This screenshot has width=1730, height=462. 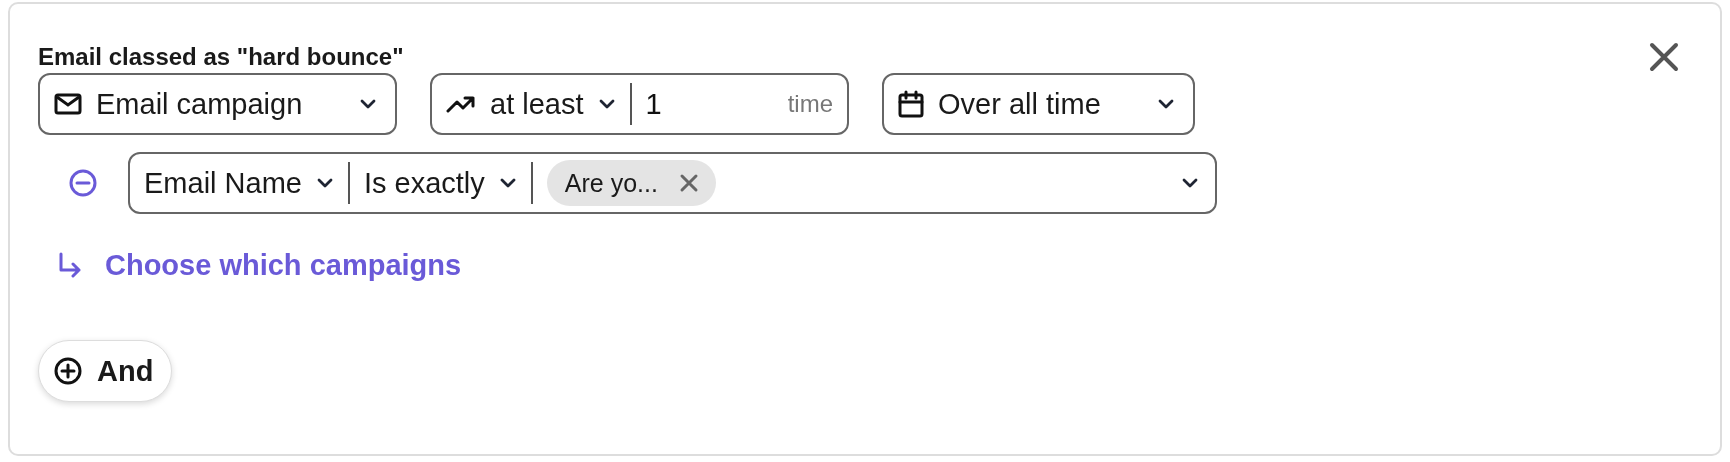 I want to click on add-icon, so click(x=68, y=371).